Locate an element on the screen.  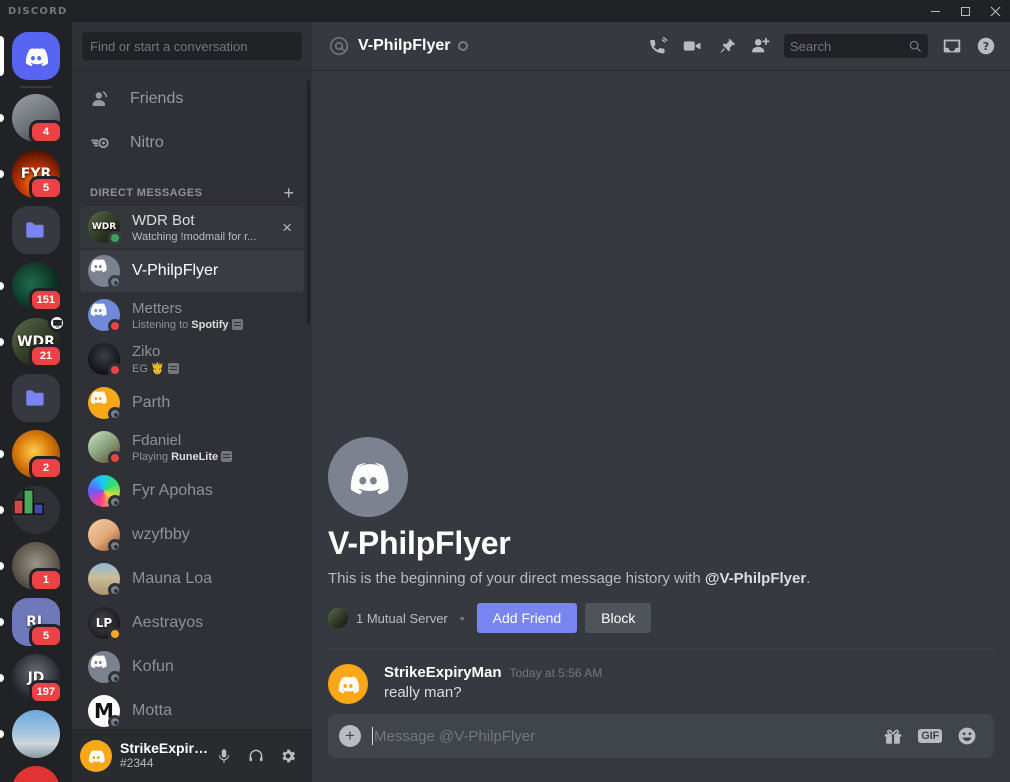
deafen-button is located at coordinates (256, 756).